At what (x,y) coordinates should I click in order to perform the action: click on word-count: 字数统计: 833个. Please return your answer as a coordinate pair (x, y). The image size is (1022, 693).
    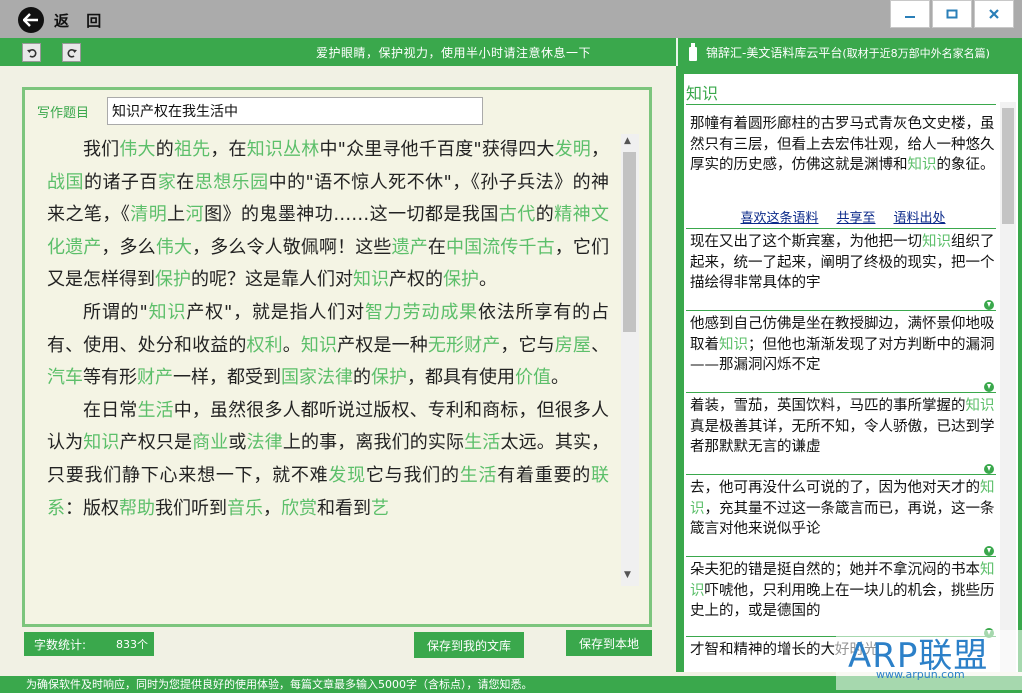
    Looking at the image, I should click on (89, 644).